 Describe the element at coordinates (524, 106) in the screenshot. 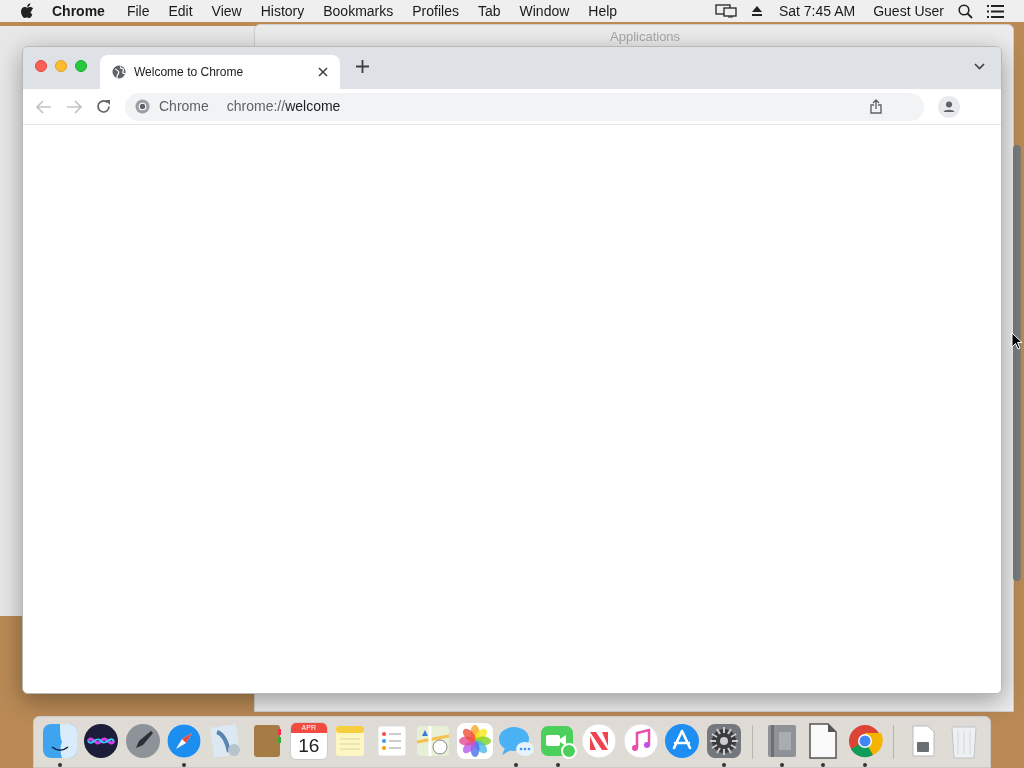

I see `address-bar: Chrome chrome://welcome` at that location.